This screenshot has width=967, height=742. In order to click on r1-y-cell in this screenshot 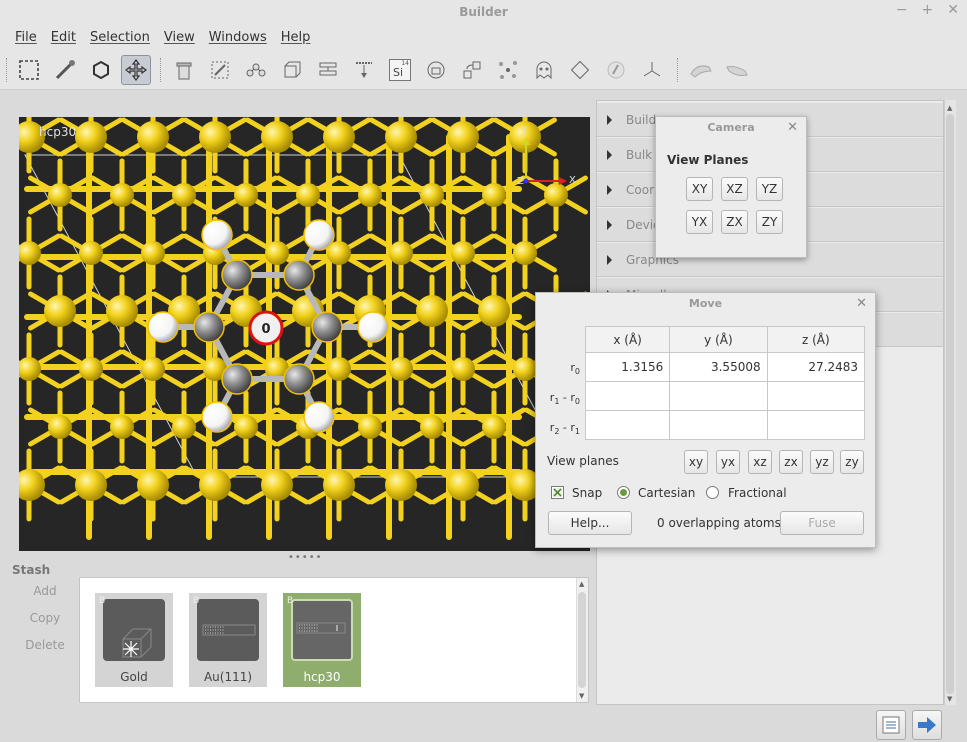, I will do `click(718, 396)`.